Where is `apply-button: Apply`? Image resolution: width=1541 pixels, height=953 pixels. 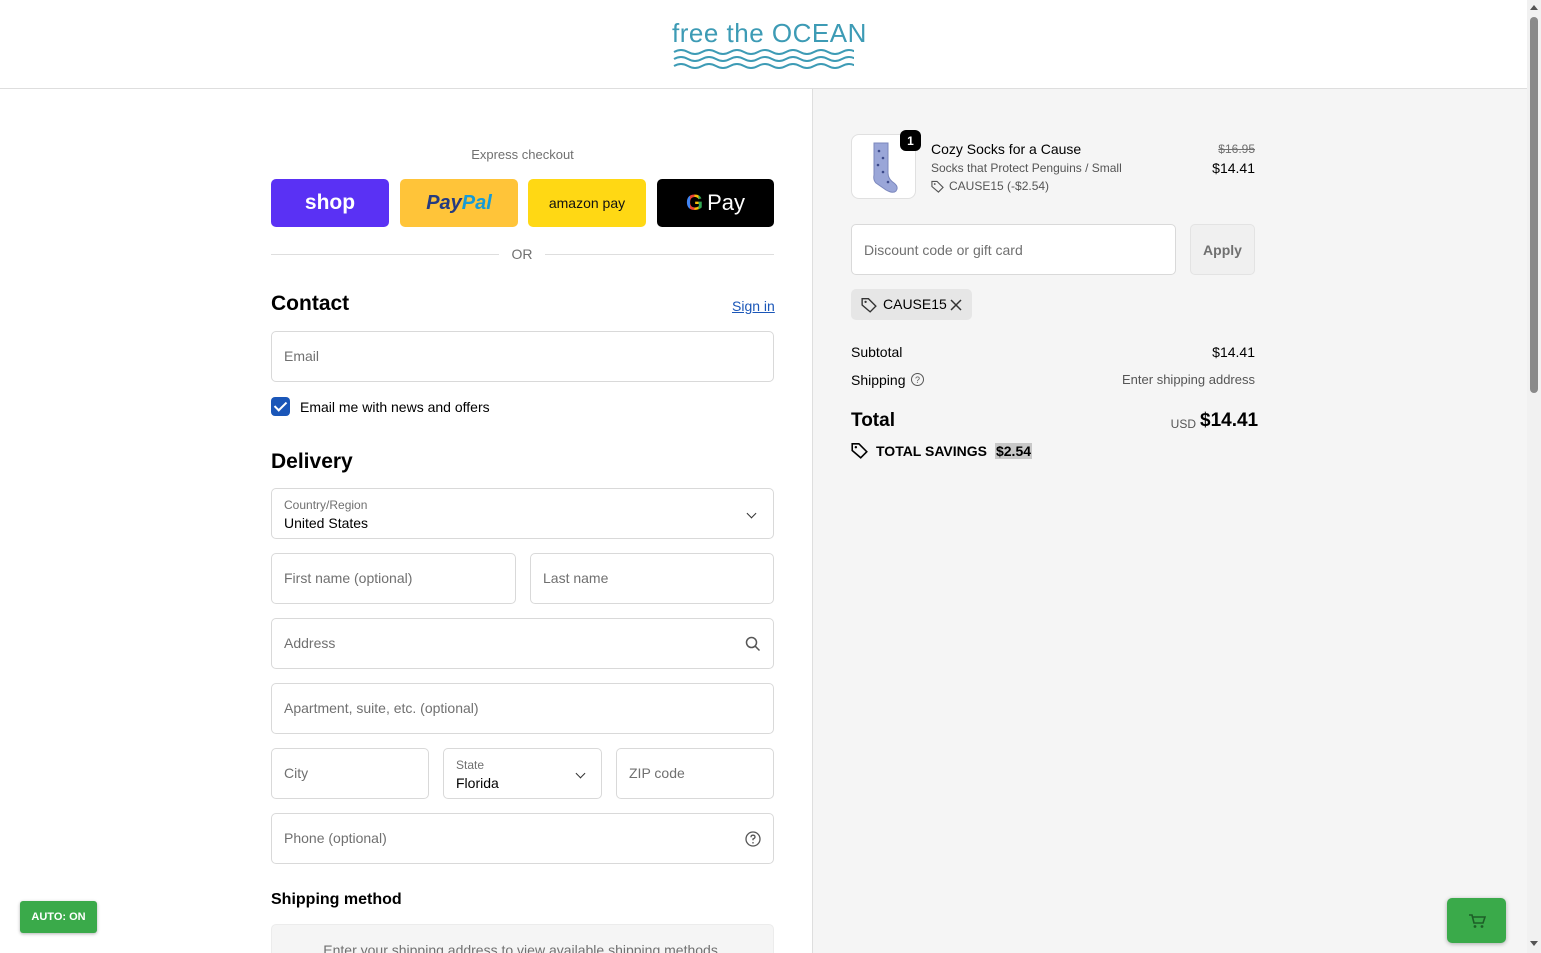
apply-button: Apply is located at coordinates (1222, 249).